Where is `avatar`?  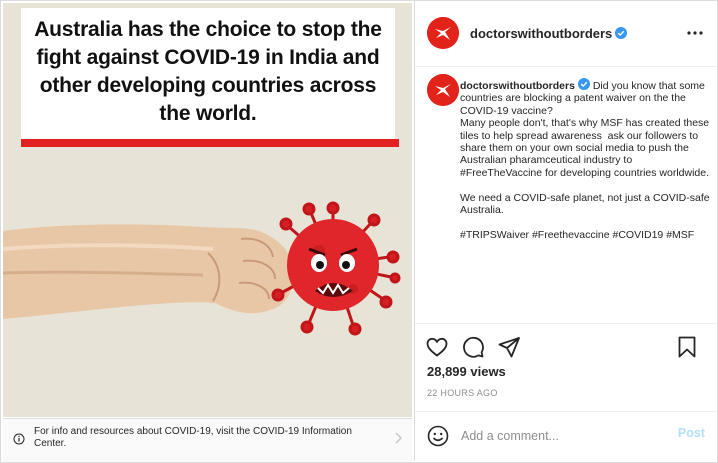
avatar is located at coordinates (443, 33).